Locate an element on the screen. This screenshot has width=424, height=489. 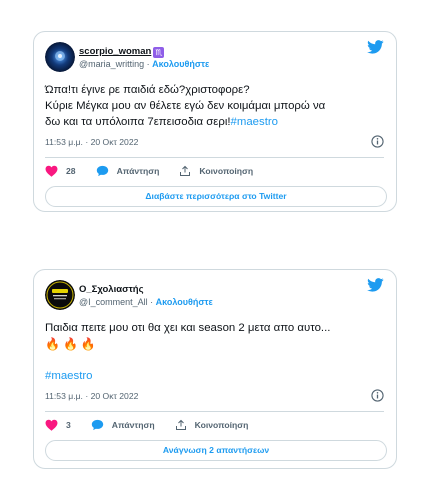
like-button: 3 is located at coordinates (58, 425).